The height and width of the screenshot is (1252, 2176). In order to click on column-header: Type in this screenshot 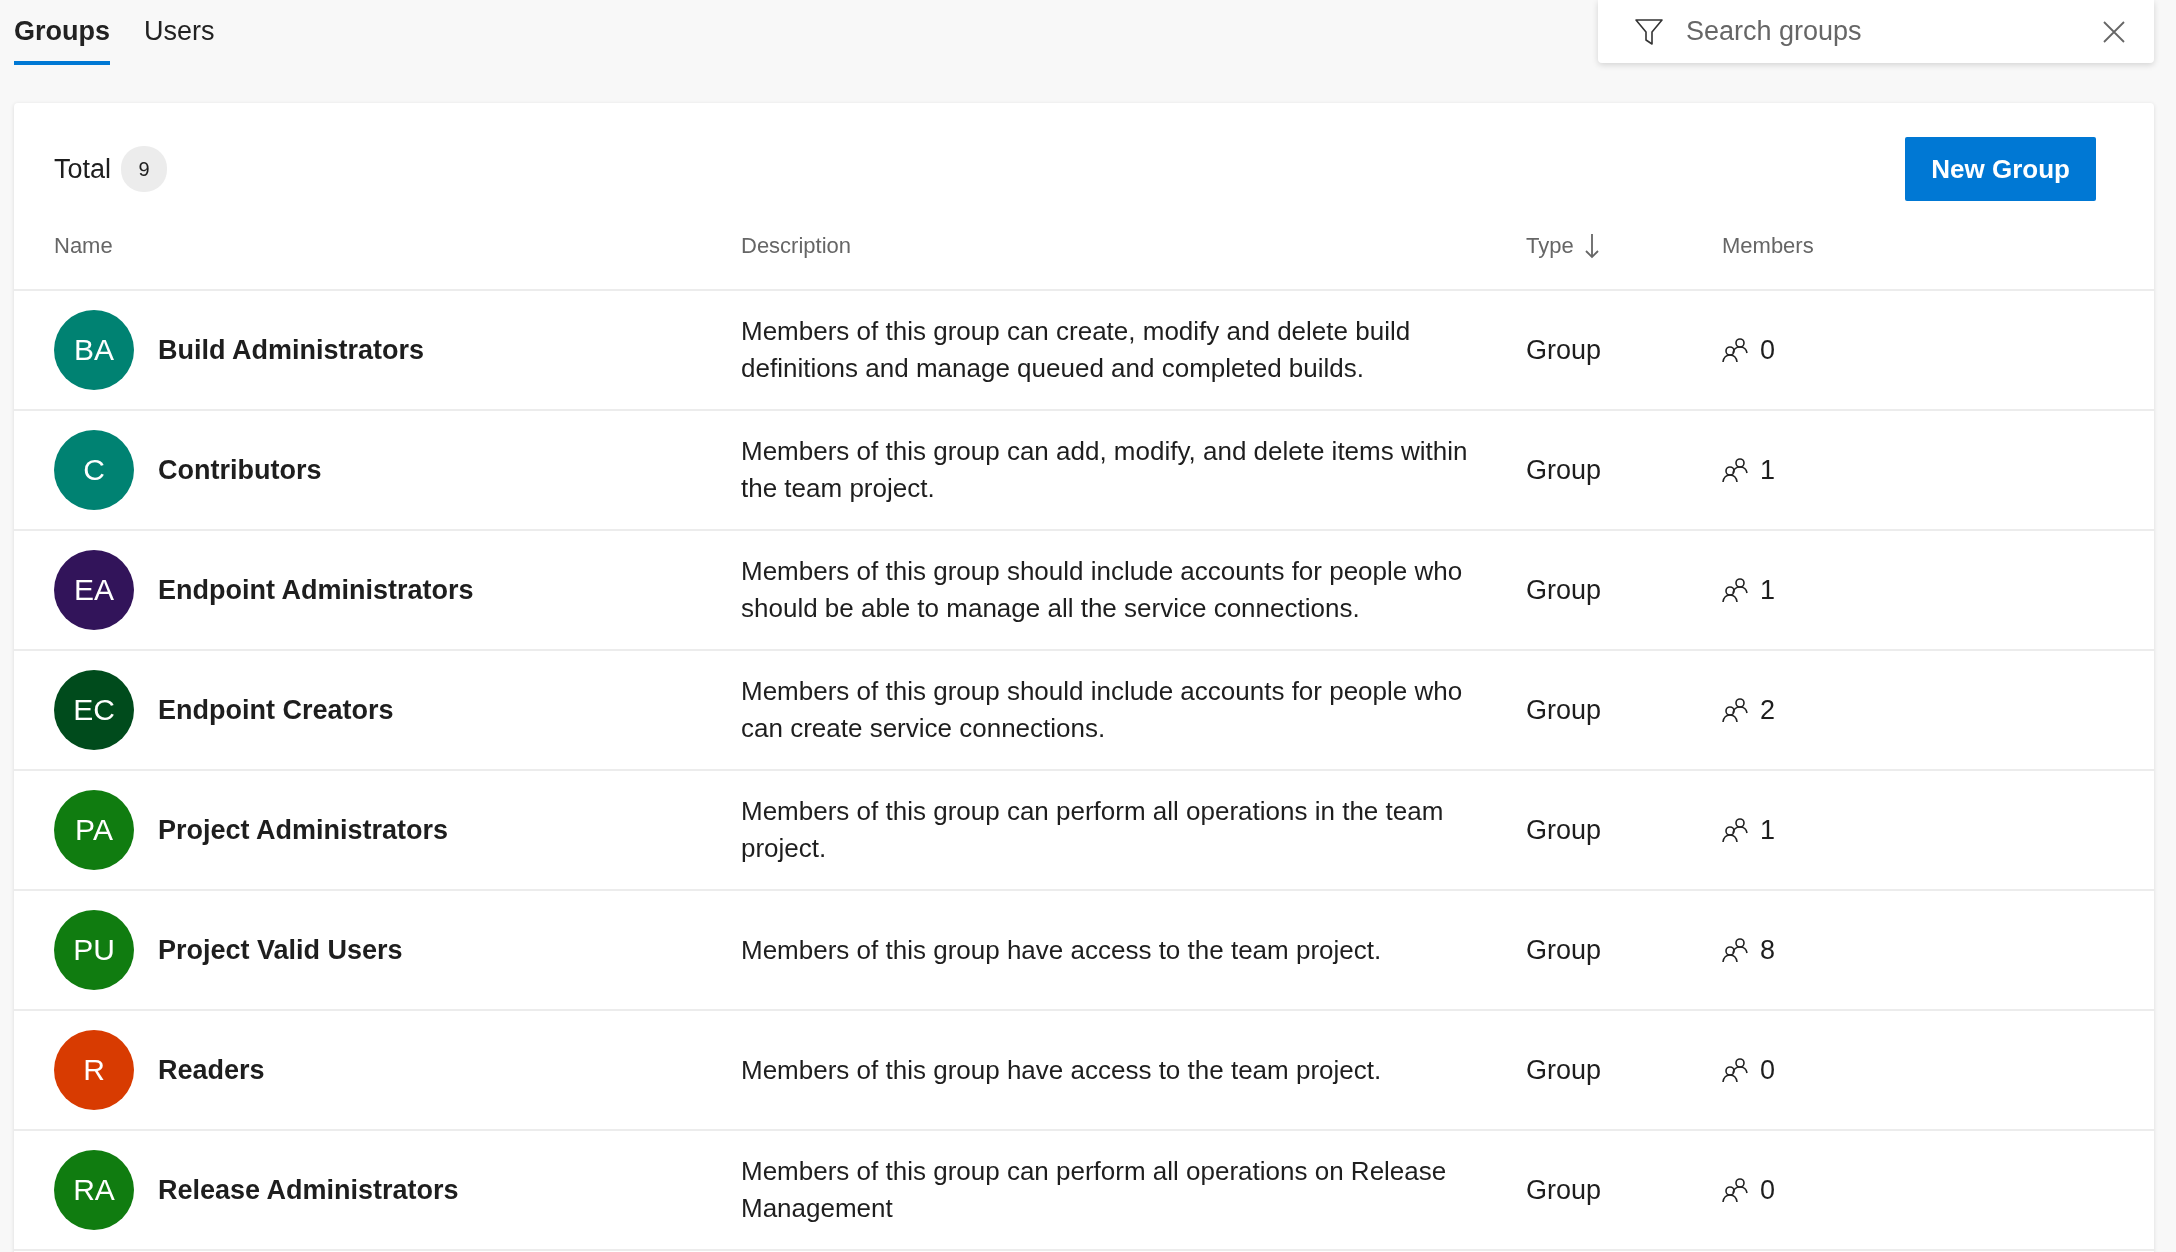, I will do `click(1550, 246)`.